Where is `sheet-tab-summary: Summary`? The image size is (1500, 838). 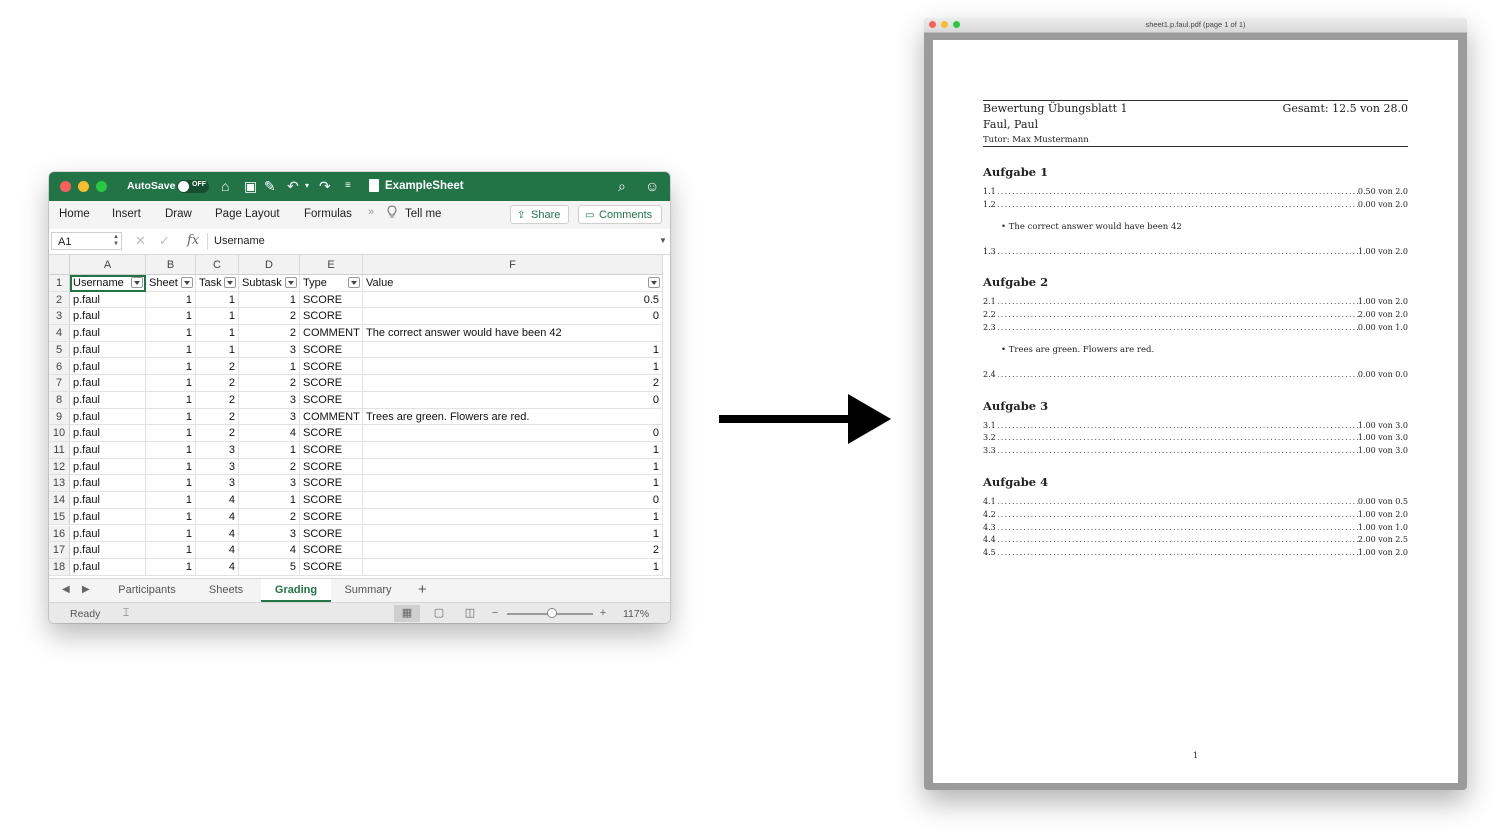 sheet-tab-summary: Summary is located at coordinates (368, 590).